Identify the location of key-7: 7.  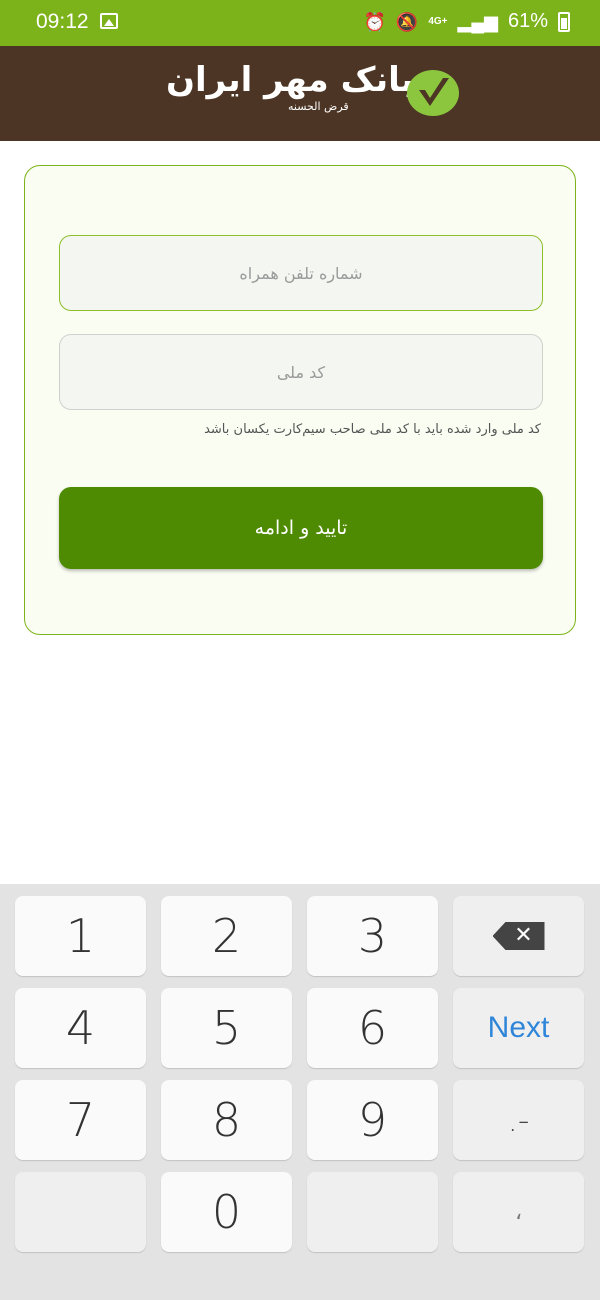
(80, 1120).